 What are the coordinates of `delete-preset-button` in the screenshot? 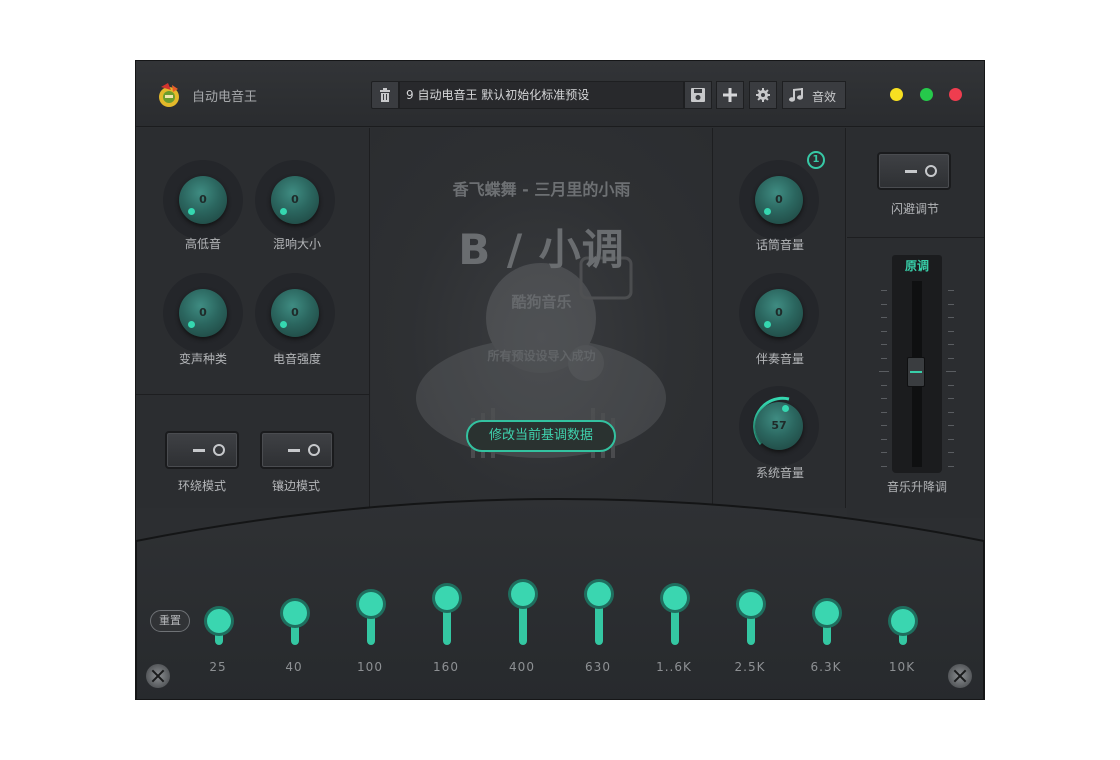 It's located at (385, 95).